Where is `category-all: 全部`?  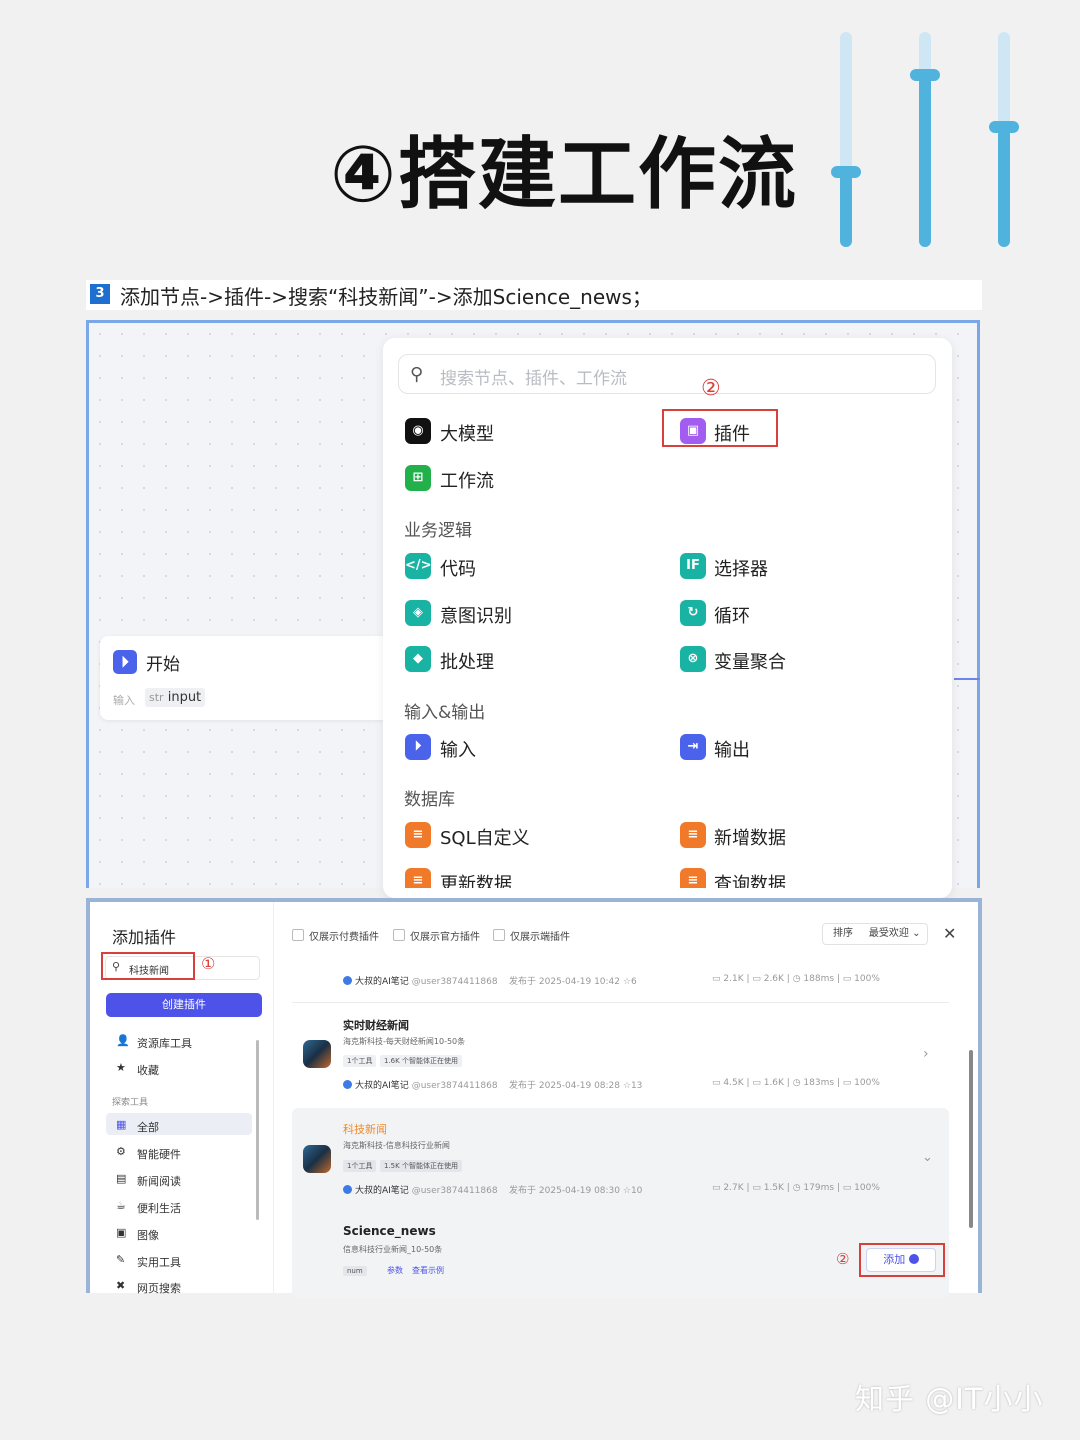
category-all: 全部 is located at coordinates (148, 1127).